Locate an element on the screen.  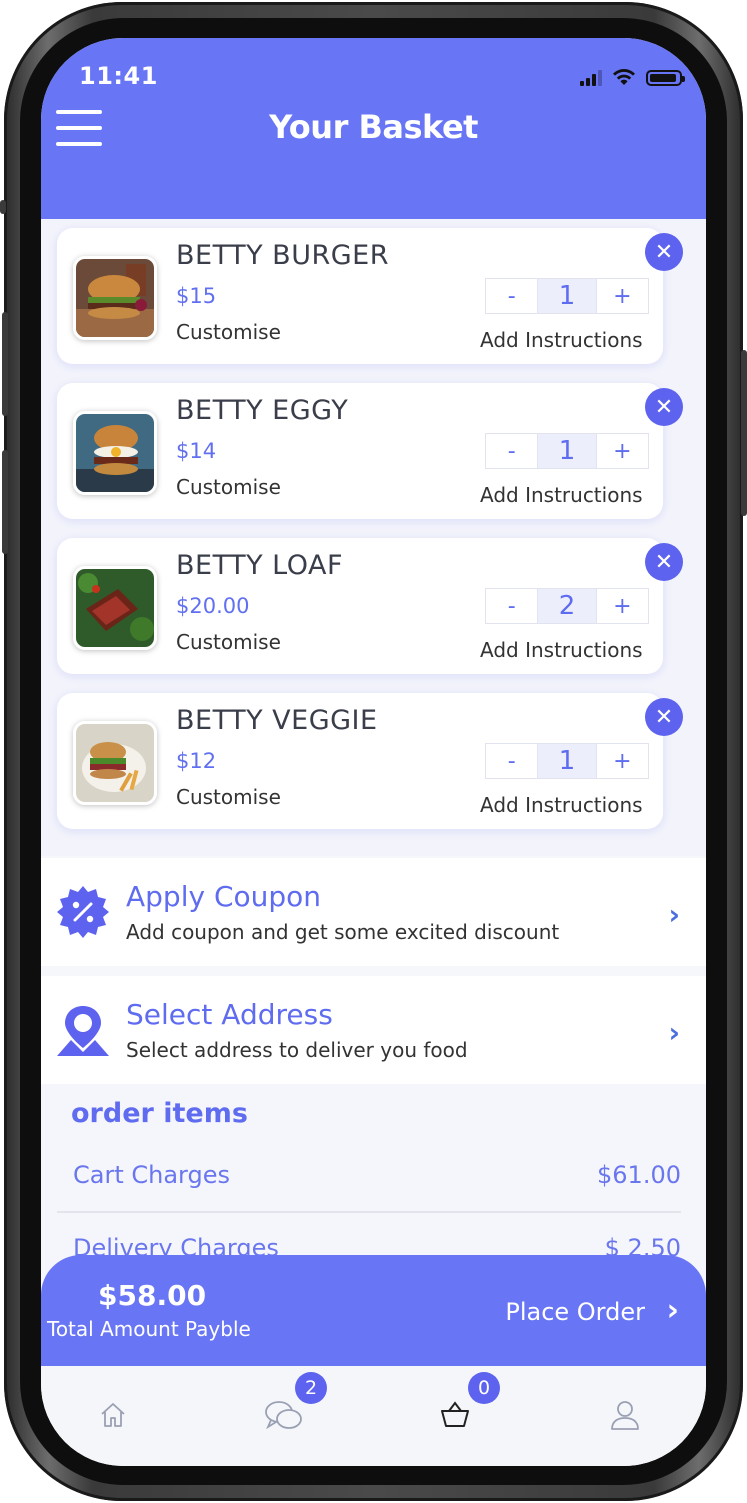
total-amount-label: Total Amount Payble is located at coordinates (149, 1329).